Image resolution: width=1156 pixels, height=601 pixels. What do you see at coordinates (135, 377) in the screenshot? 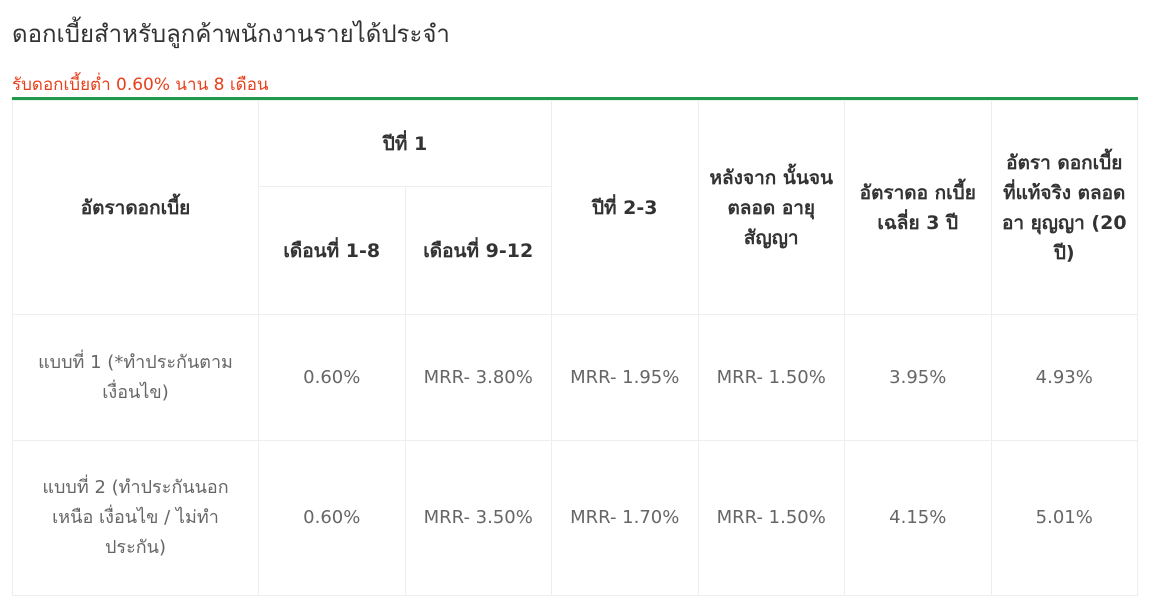
I see `row-label: แบบที่ 1 (*ทำประกันตาม เงื่อนไข)` at bounding box center [135, 377].